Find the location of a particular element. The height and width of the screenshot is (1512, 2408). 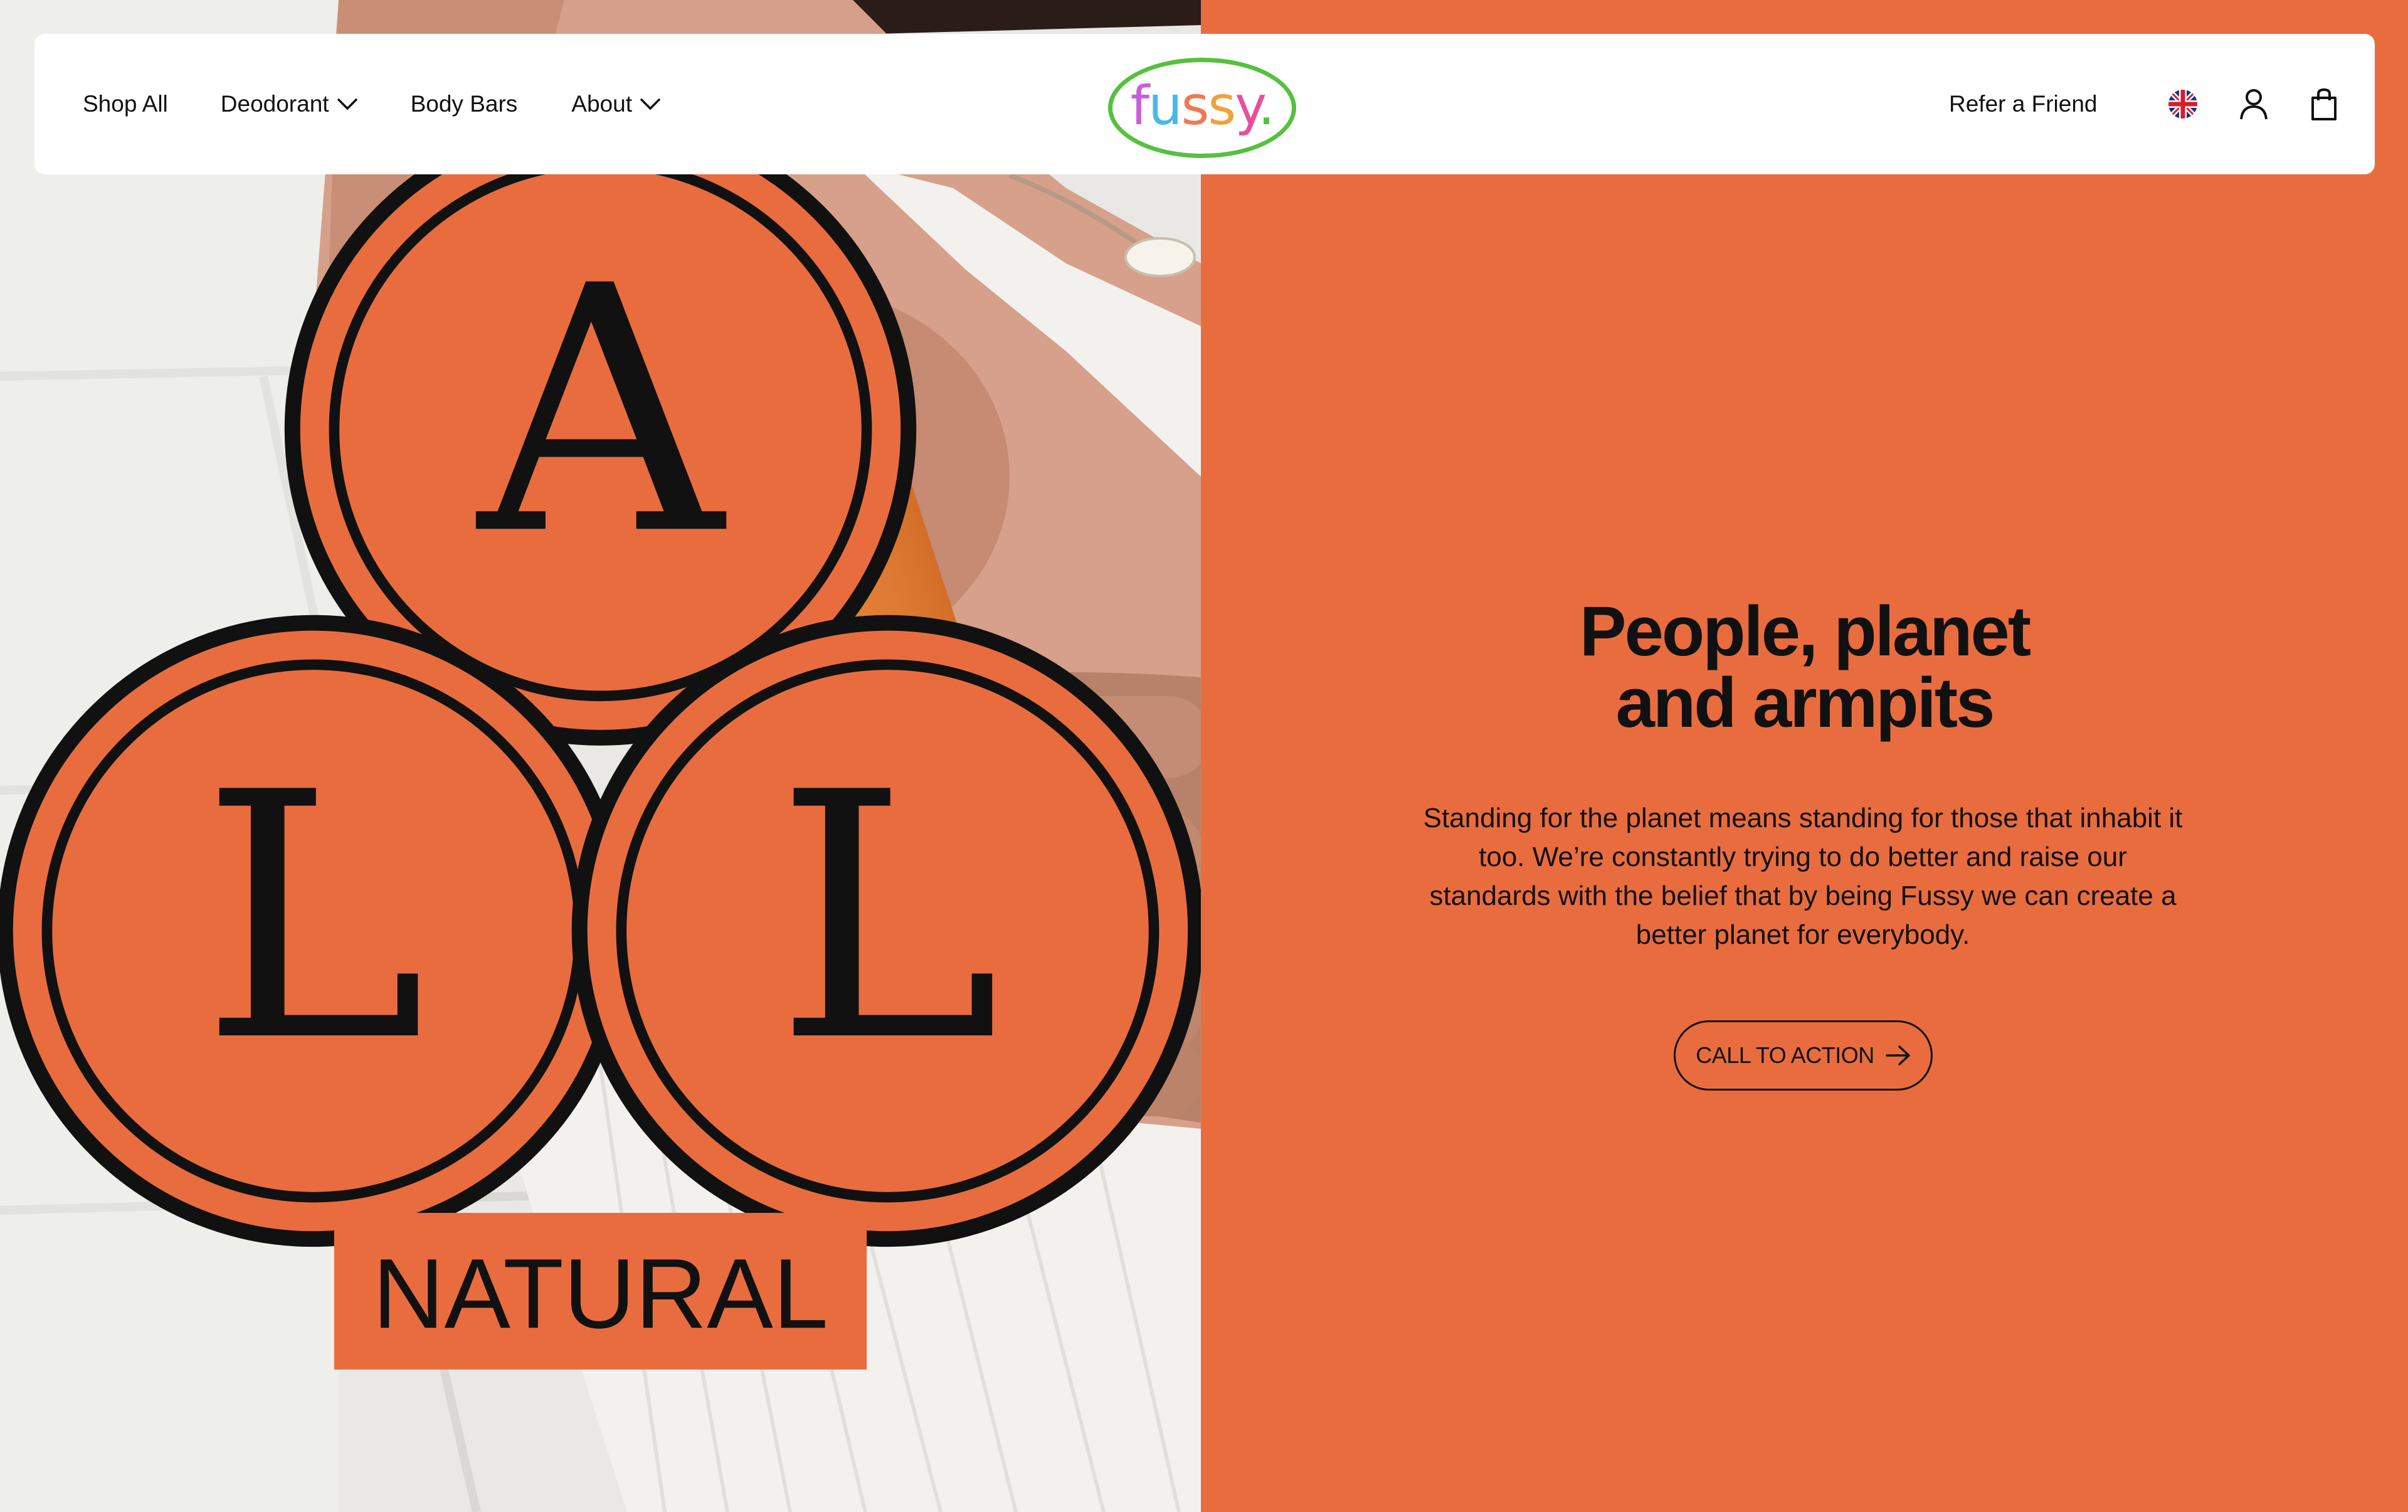

call-to-action-button: CALL TO ACTION is located at coordinates (1803, 1055).